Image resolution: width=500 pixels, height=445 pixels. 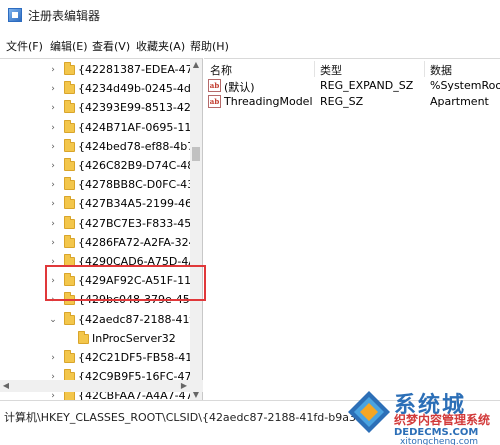 I want to click on menu-edit: 编辑(E), so click(x=69, y=46).